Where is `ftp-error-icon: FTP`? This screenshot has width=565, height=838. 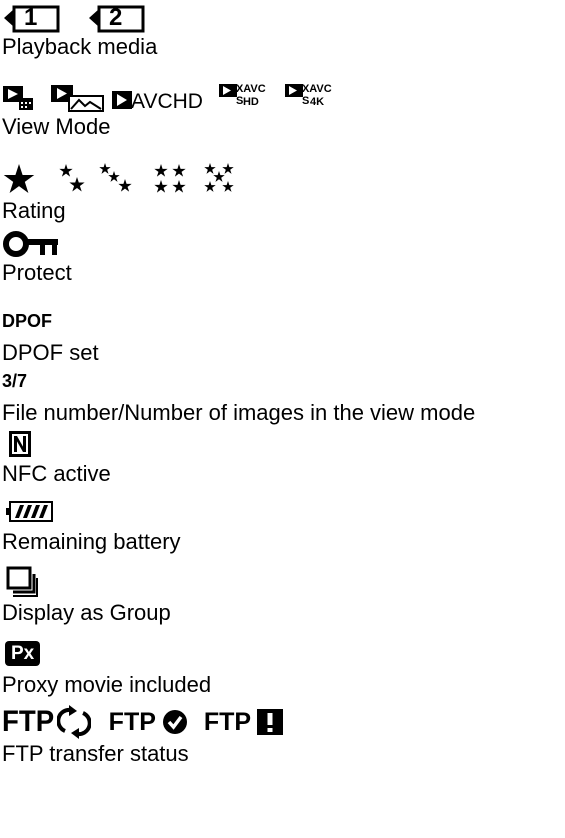
ftp-error-icon: FTP is located at coordinates (243, 722).